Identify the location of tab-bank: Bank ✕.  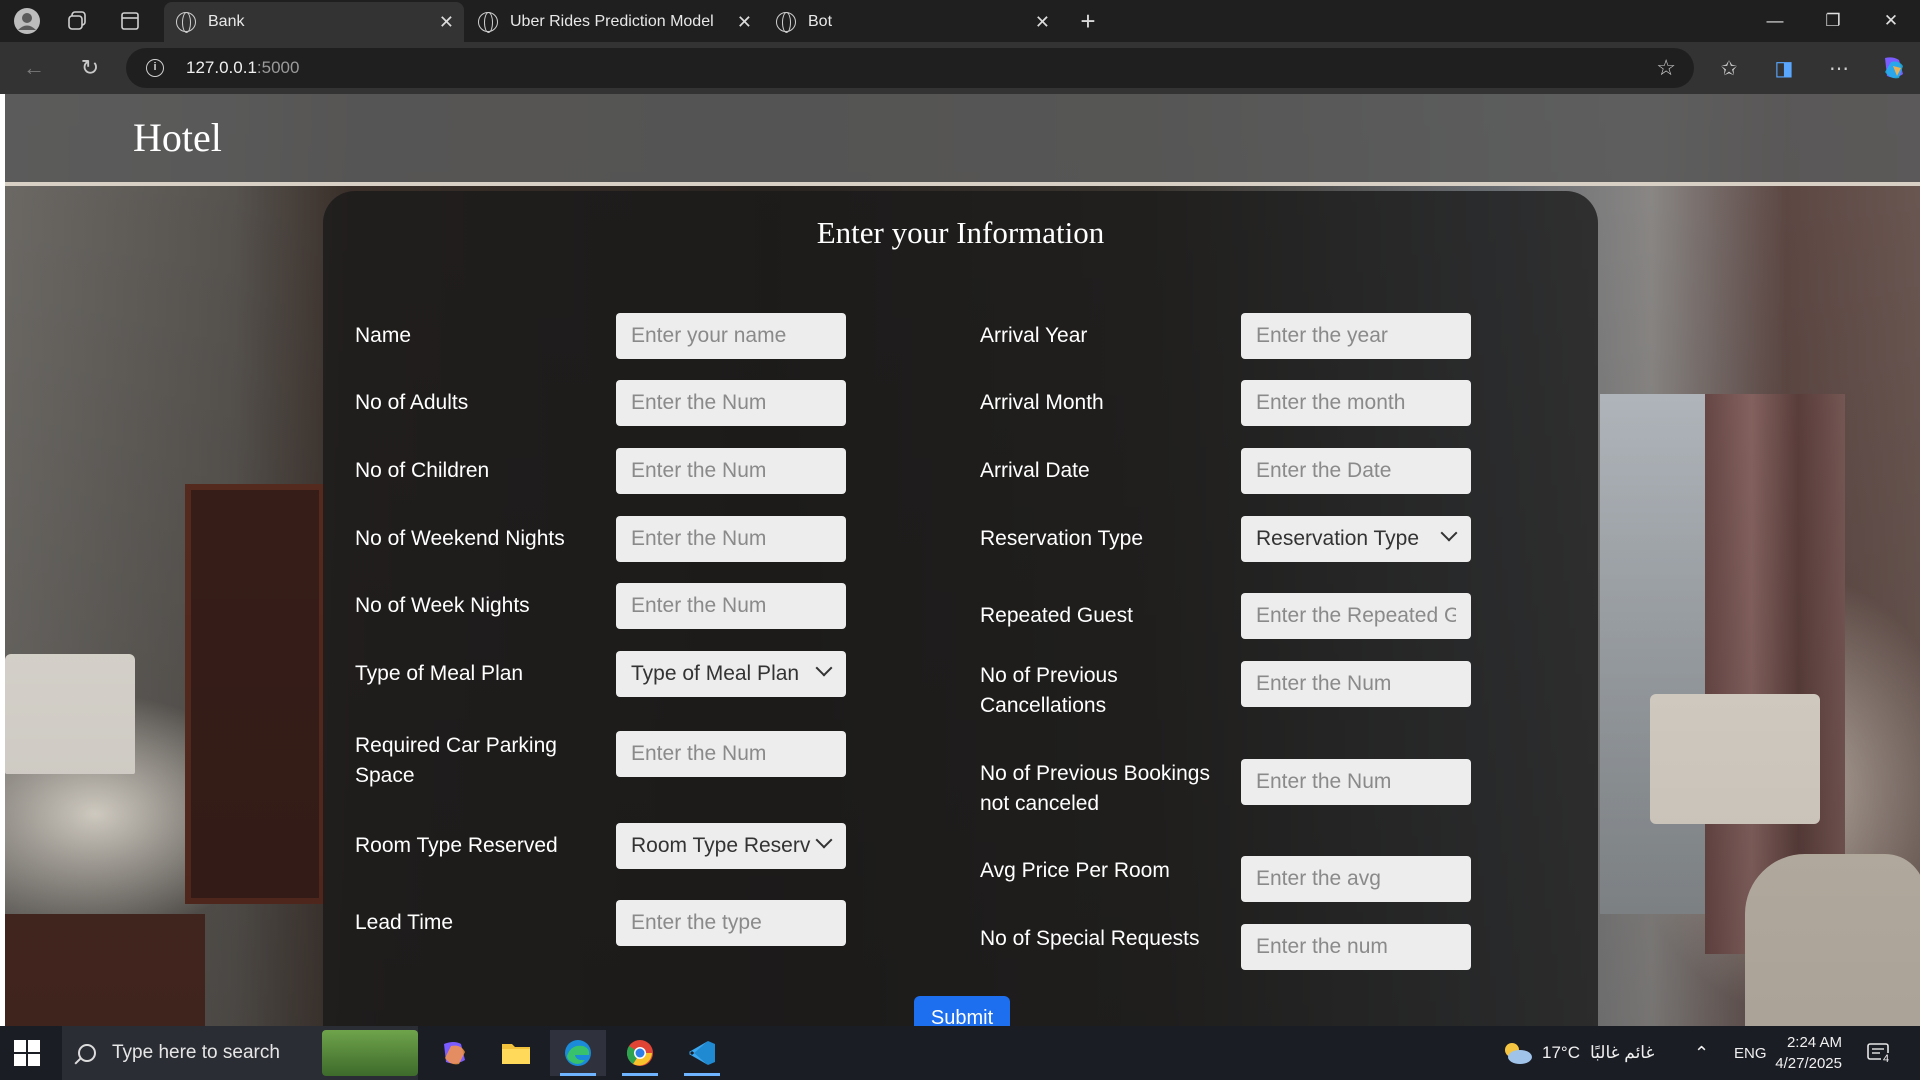
(314, 22).